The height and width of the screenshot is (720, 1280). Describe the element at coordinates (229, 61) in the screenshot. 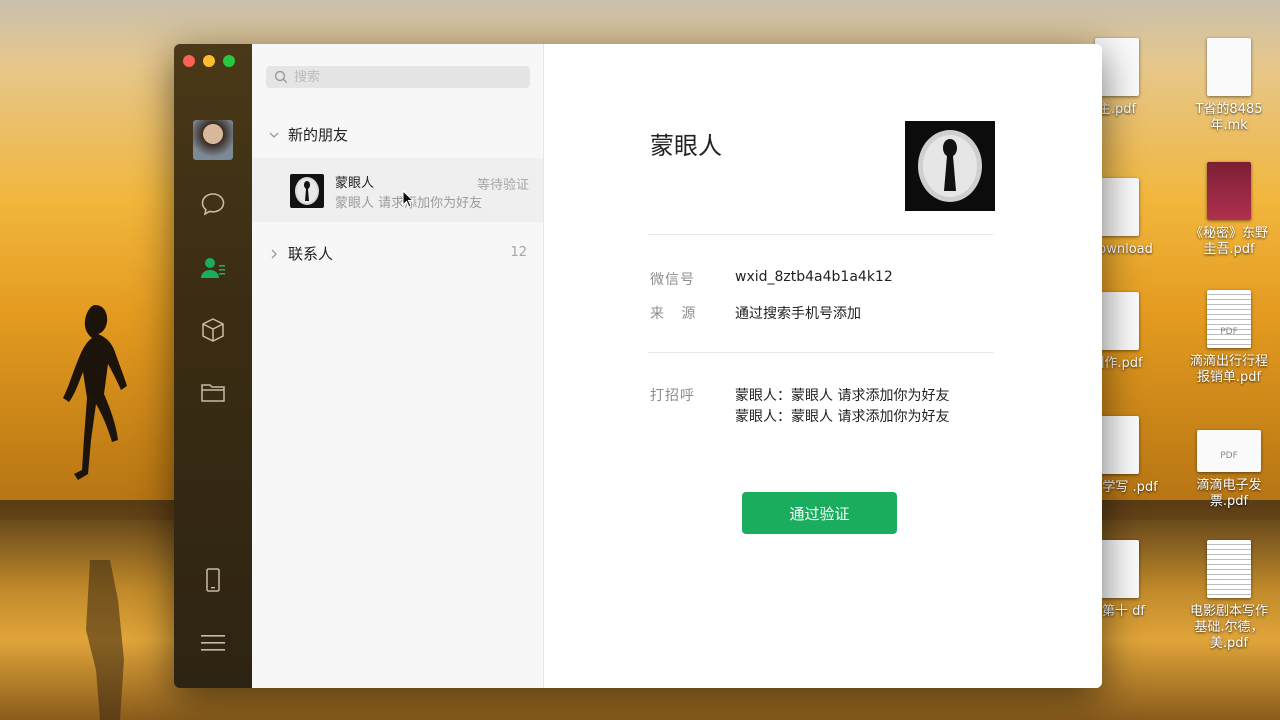

I see `zoom-button` at that location.